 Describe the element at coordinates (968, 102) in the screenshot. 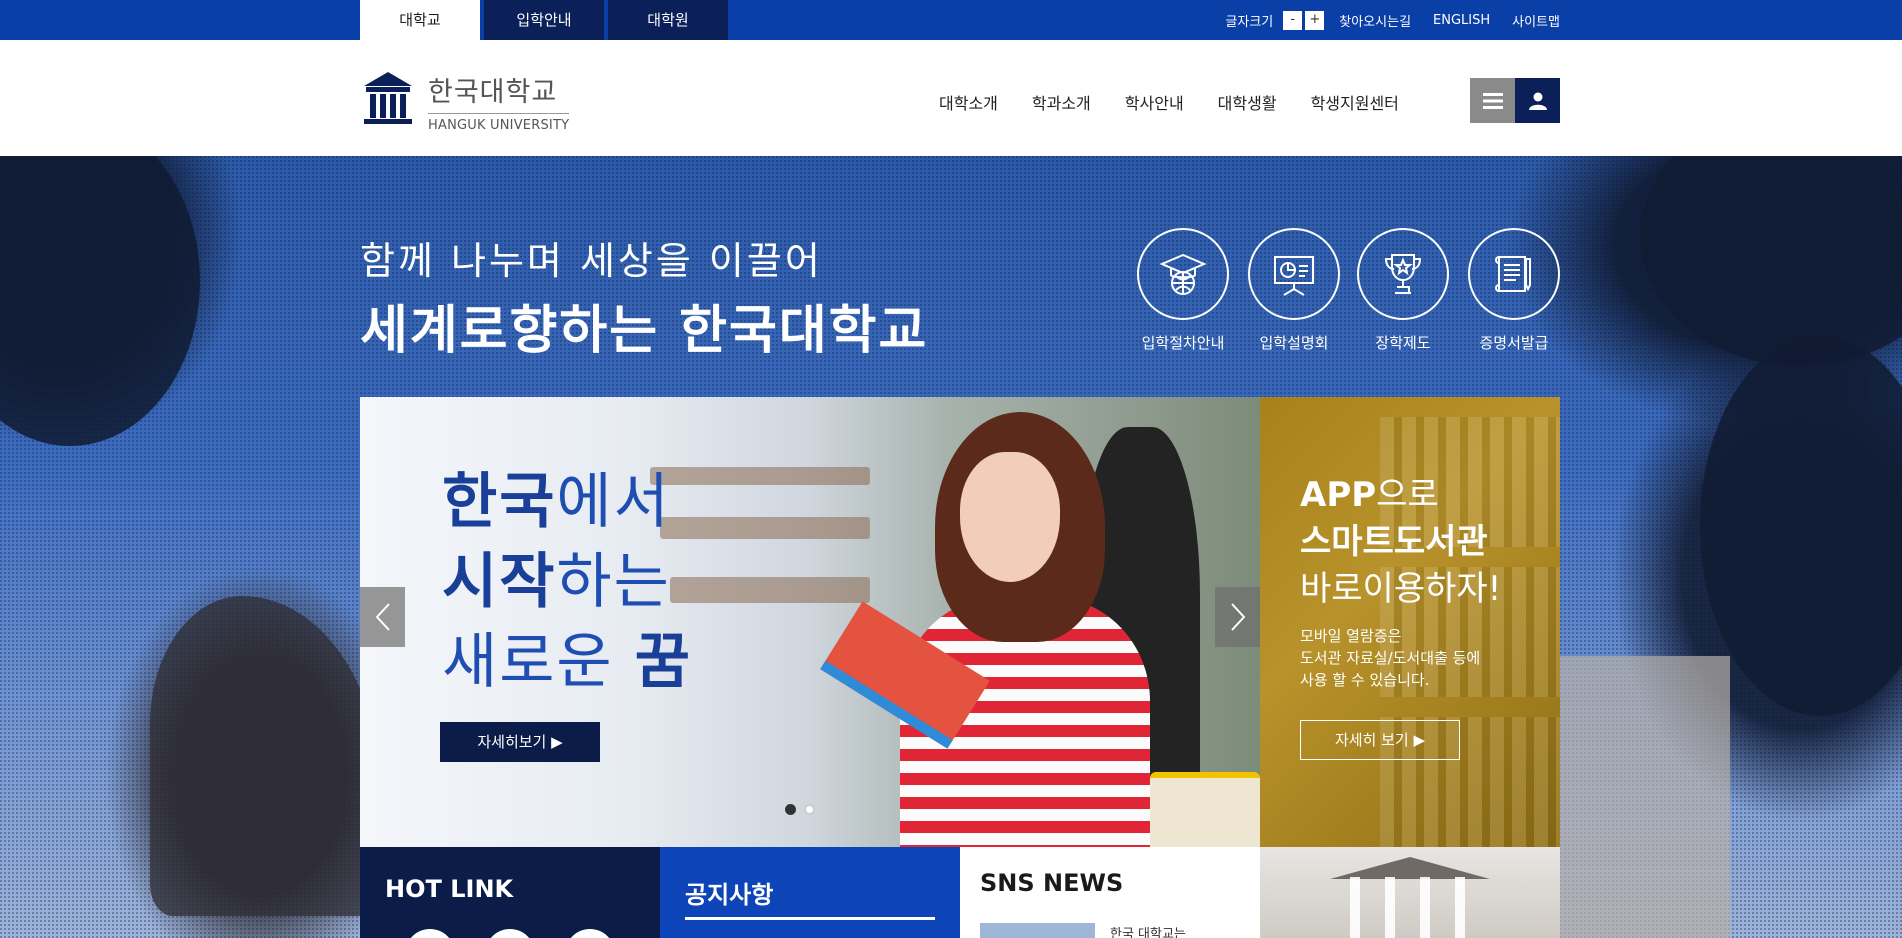

I see `nav-about: 대학소개` at that location.